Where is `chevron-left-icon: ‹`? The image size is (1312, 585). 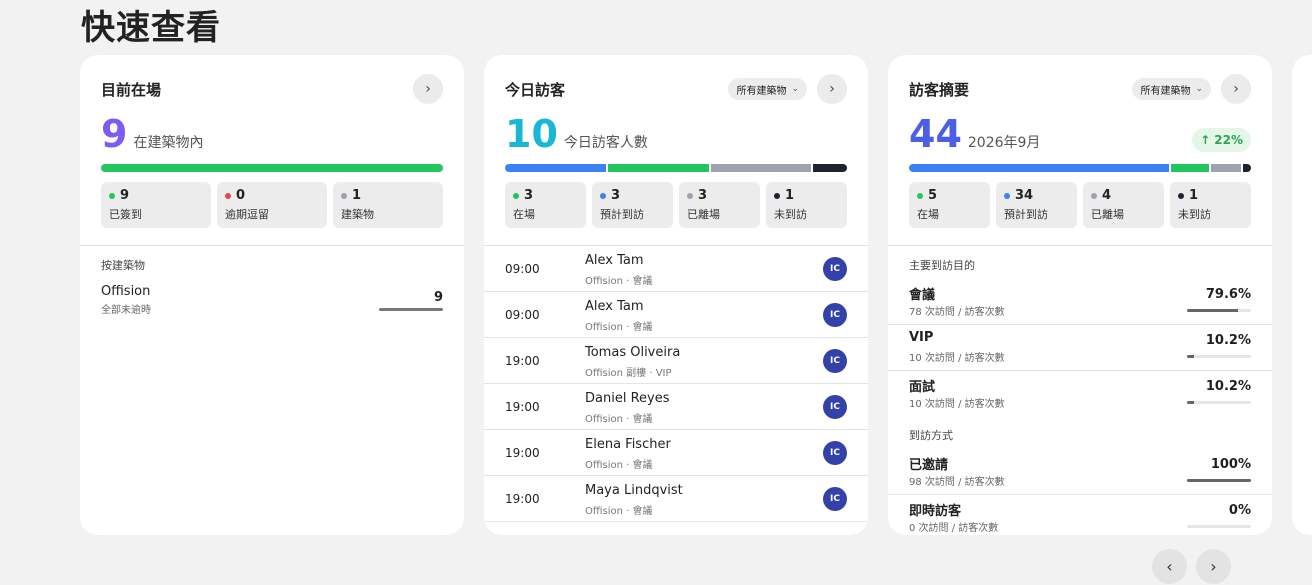
chevron-left-icon: ‹ is located at coordinates (1169, 566).